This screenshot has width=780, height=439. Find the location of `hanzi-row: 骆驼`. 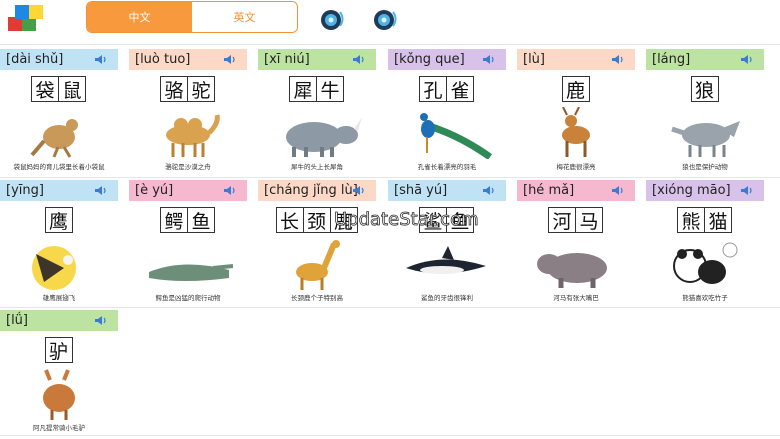

hanzi-row: 骆驼 is located at coordinates (188, 89).